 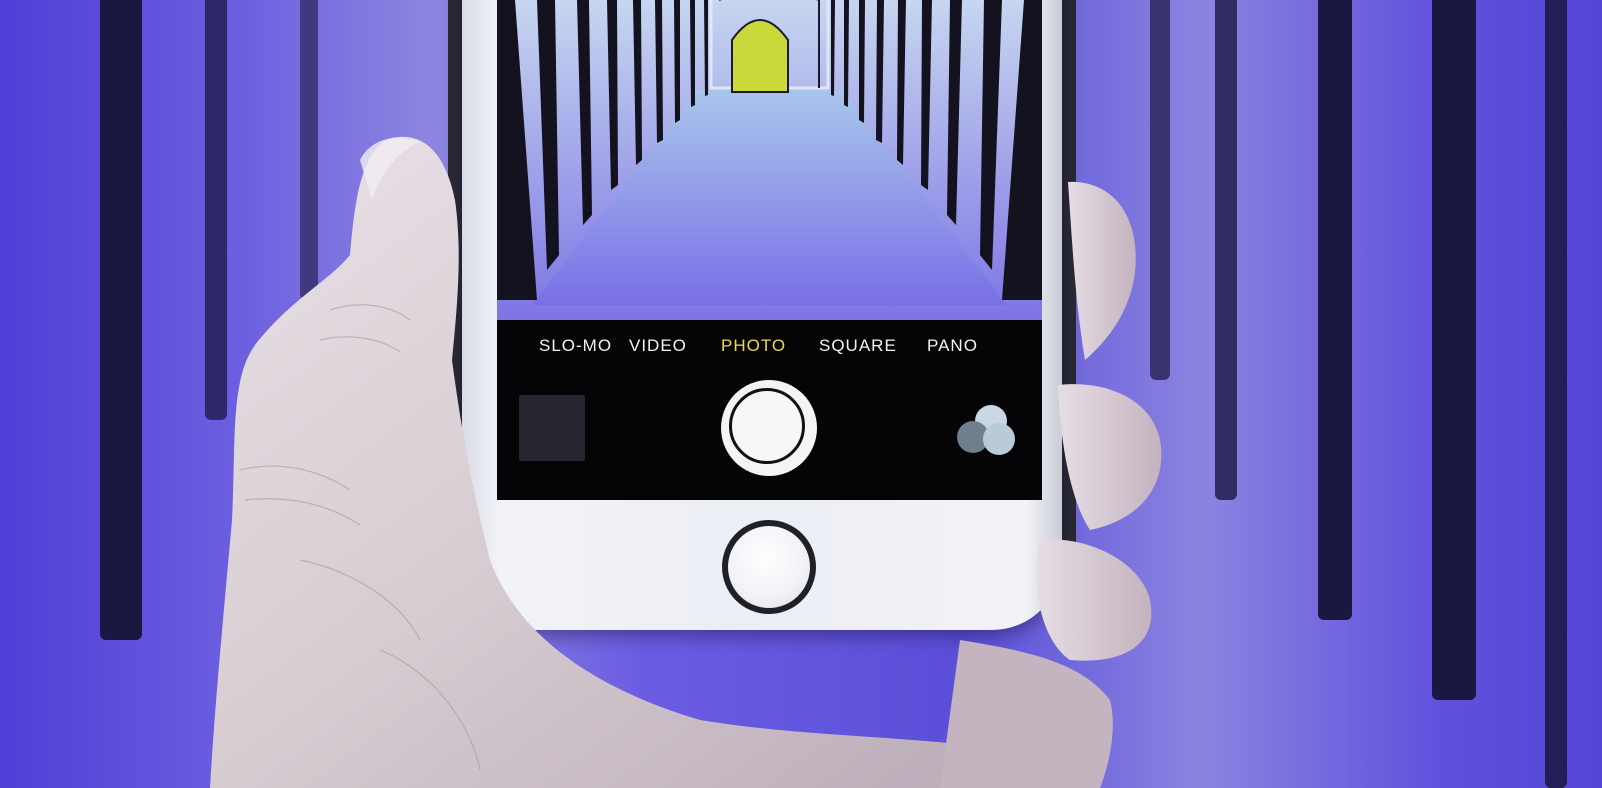 I want to click on hand-base-right, so click(x=1026, y=714).